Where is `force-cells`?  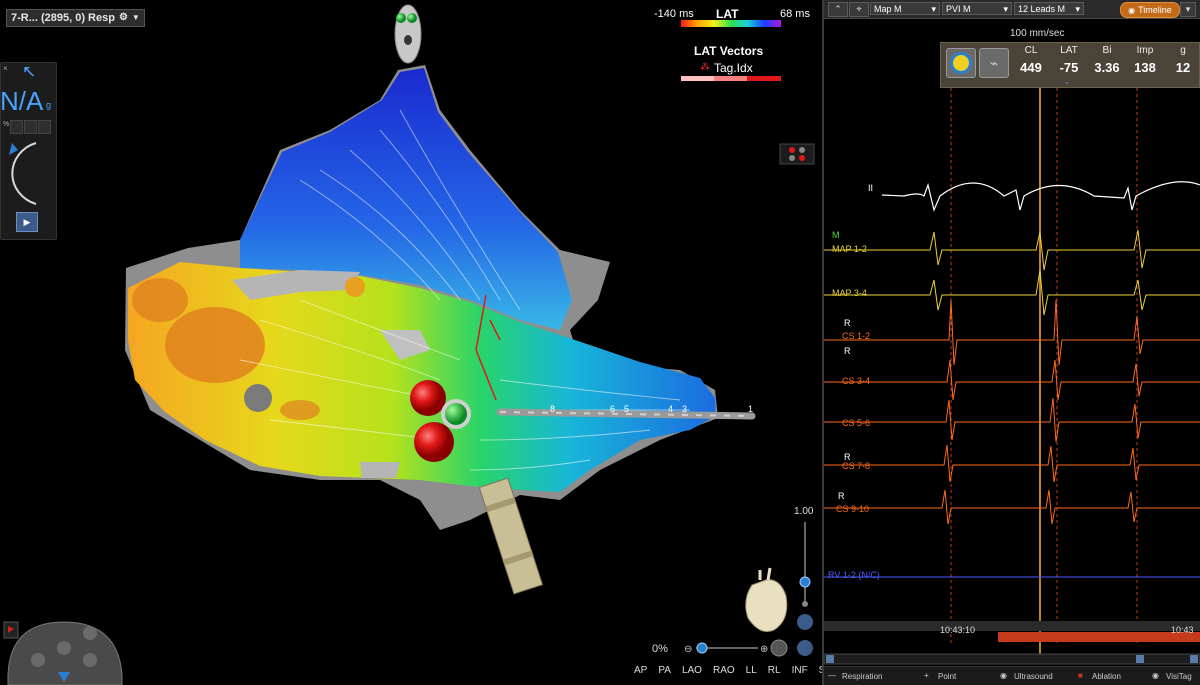 force-cells is located at coordinates (30, 127).